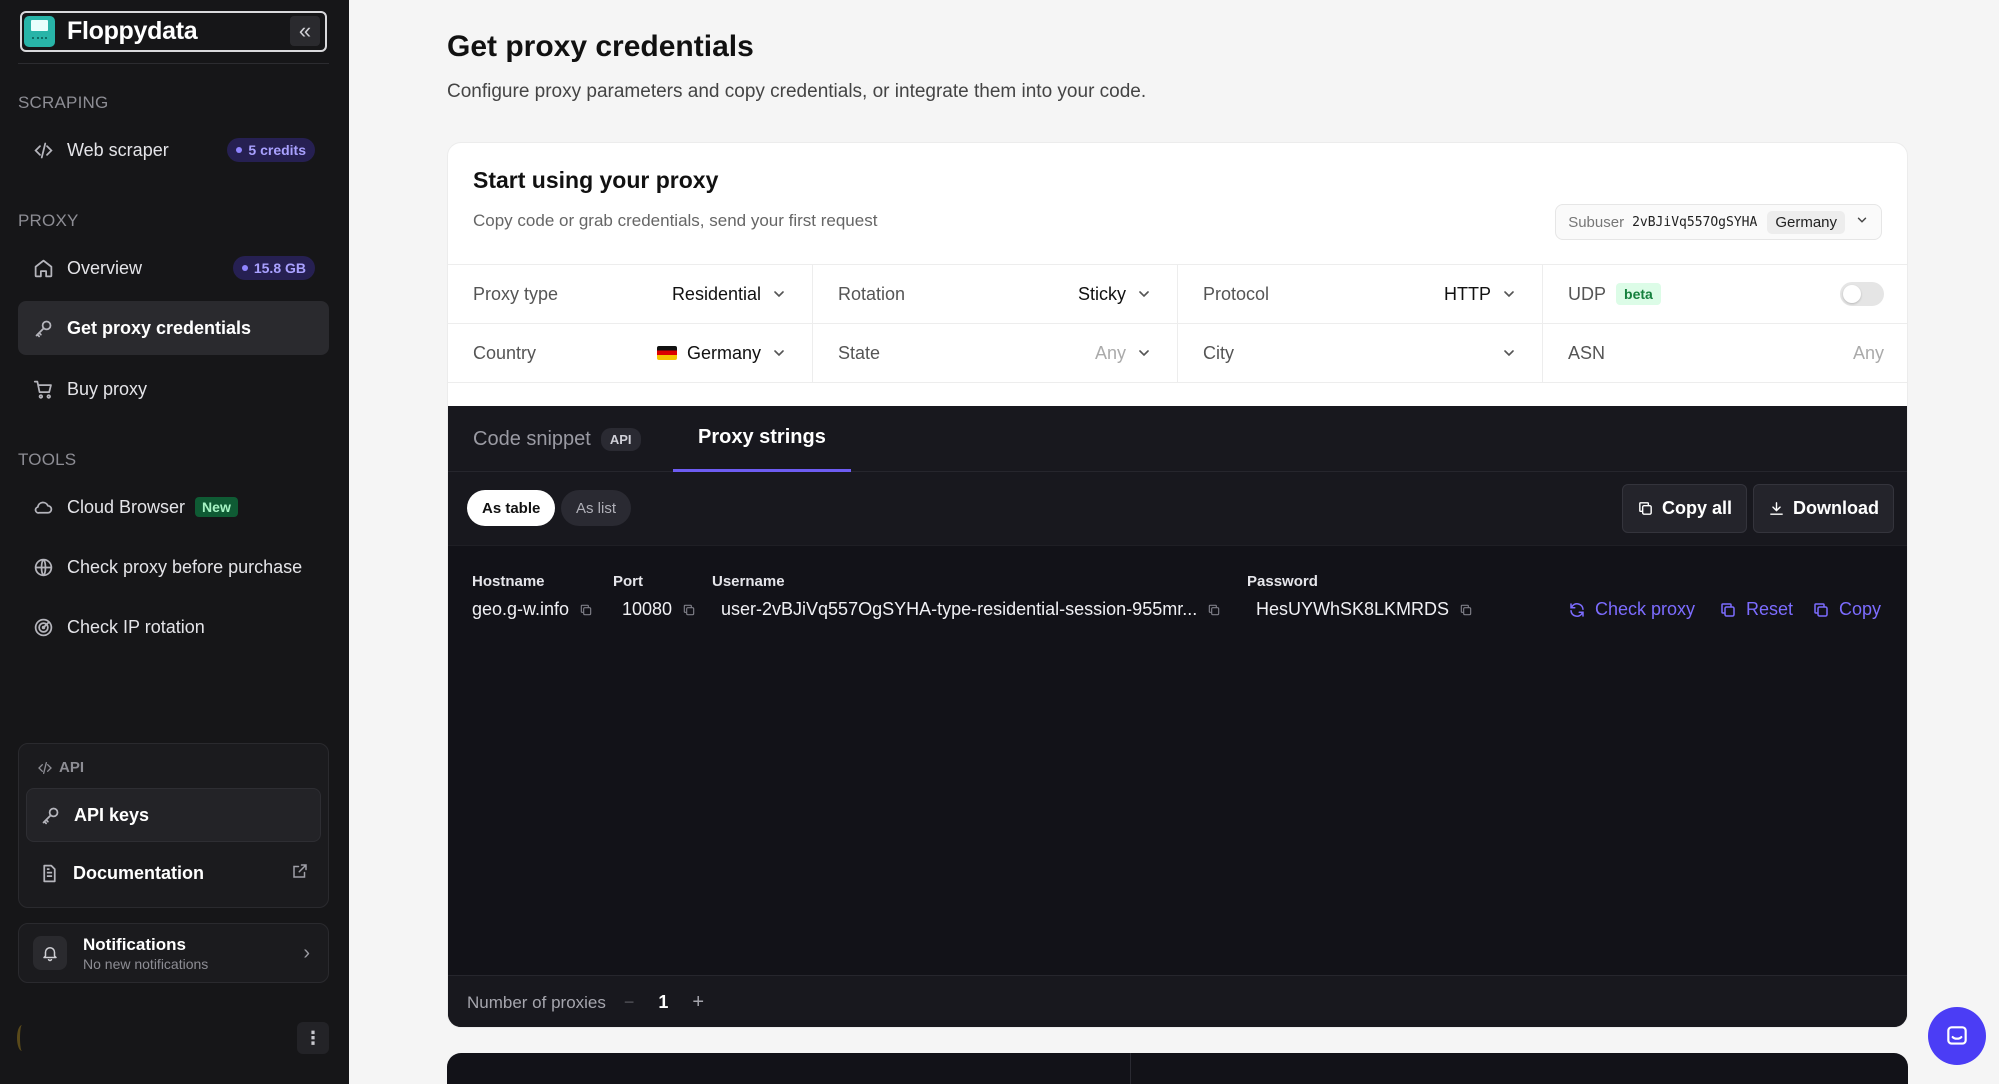  What do you see at coordinates (659, 609) in the screenshot?
I see `port-cell: 10080` at bounding box center [659, 609].